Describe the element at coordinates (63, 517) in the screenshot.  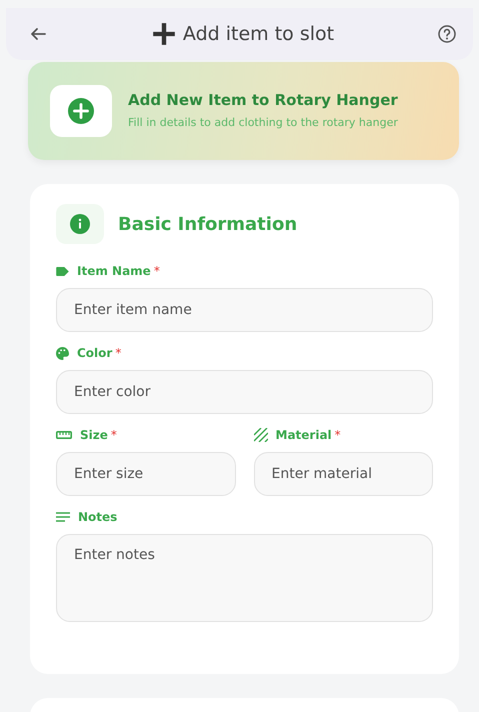
I see `notes-icon` at that location.